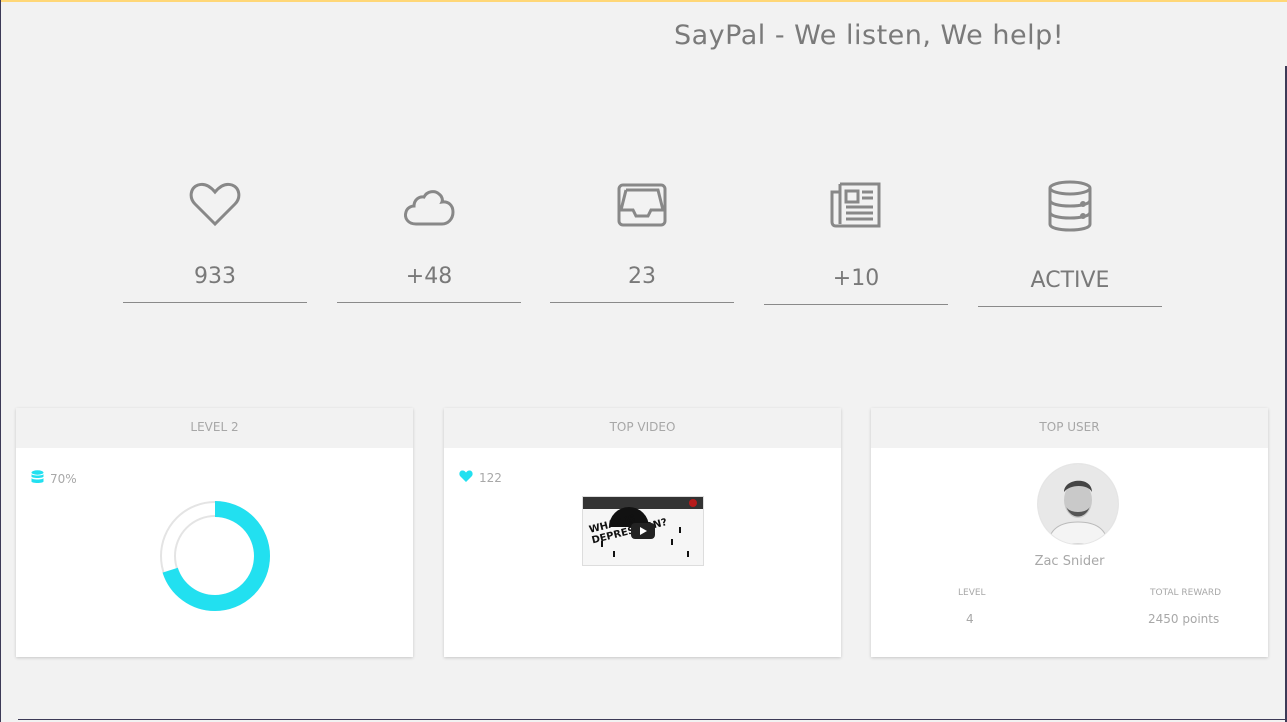 Image resolution: width=1287 pixels, height=722 pixels. Describe the element at coordinates (1070, 243) in the screenshot. I see `stat-status: ACTIVE` at that location.